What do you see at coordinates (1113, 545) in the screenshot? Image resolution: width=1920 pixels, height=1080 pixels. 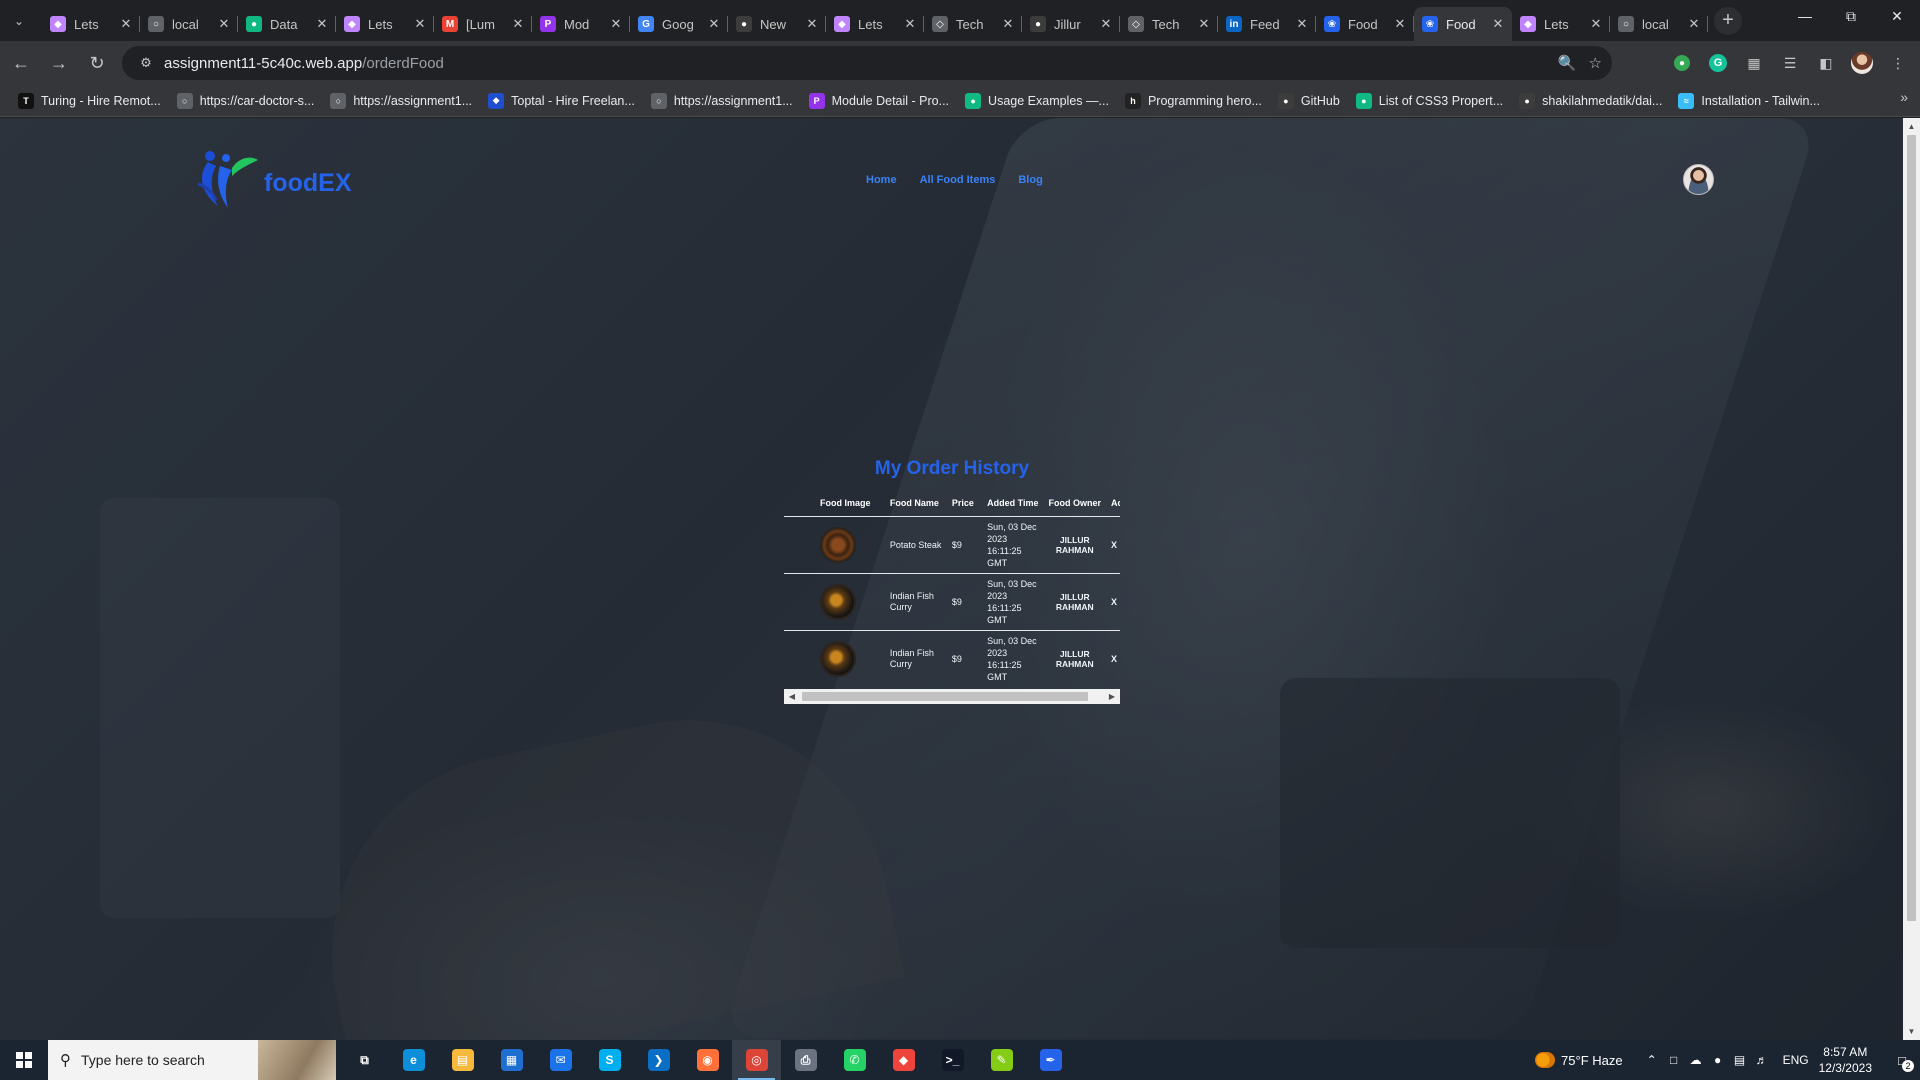 I see `delete-order-button: X` at bounding box center [1113, 545].